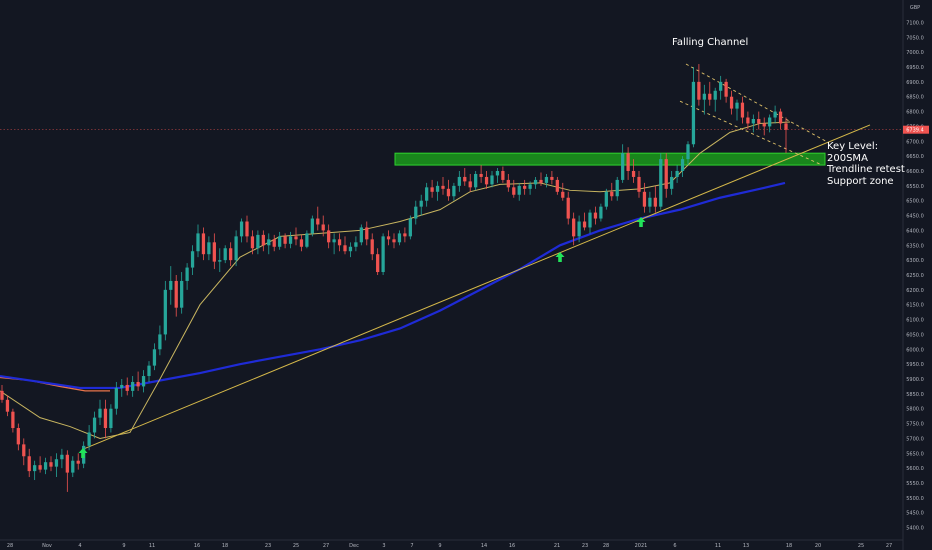 The image size is (932, 550). What do you see at coordinates (383, 546) in the screenshot?
I see `x-tick-label: 3` at bounding box center [383, 546].